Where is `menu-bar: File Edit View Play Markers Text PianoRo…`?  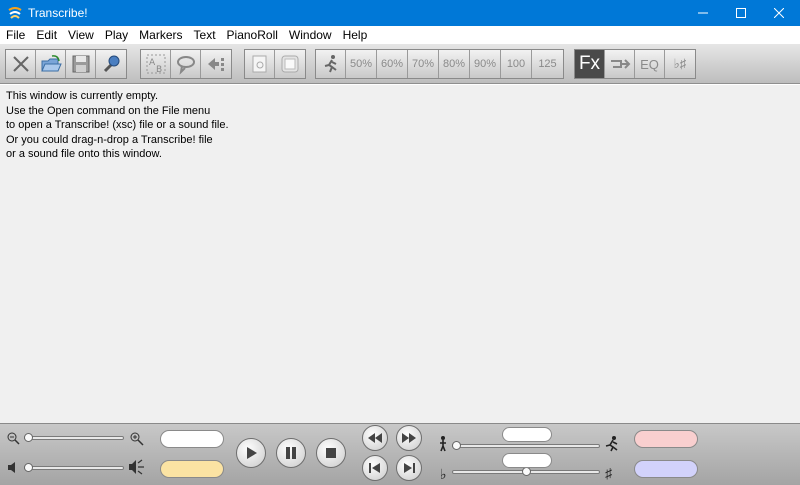 menu-bar: File Edit View Play Markers Text PianoRo… is located at coordinates (400, 35).